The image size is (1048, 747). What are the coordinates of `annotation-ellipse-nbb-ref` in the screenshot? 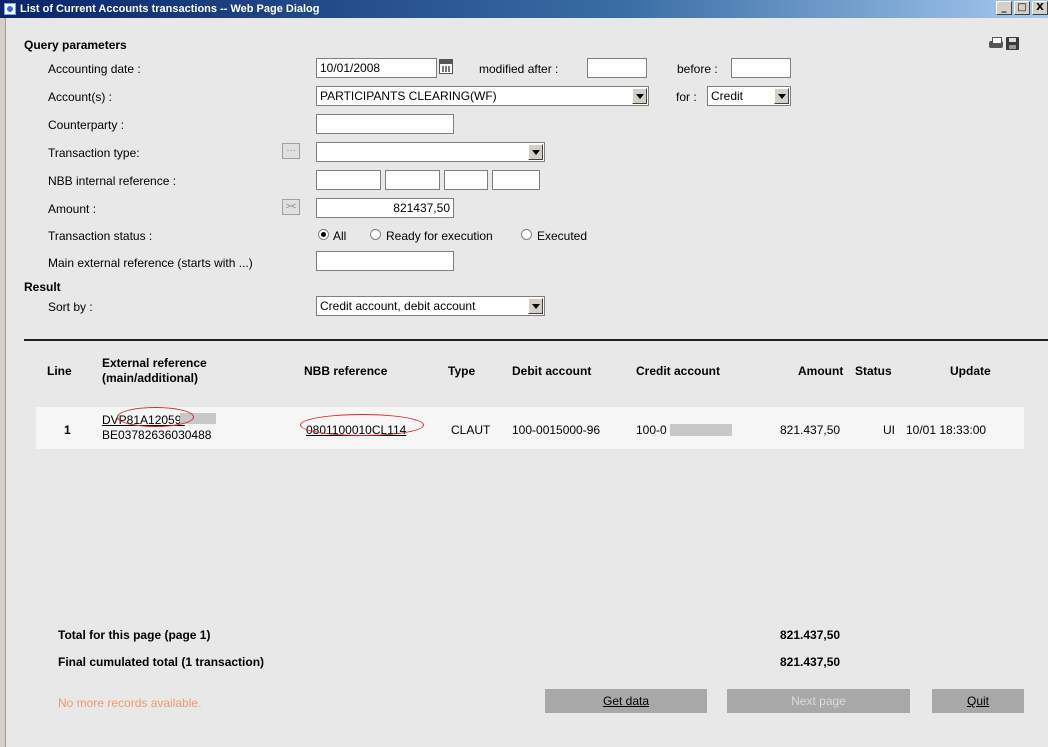 It's located at (362, 425).